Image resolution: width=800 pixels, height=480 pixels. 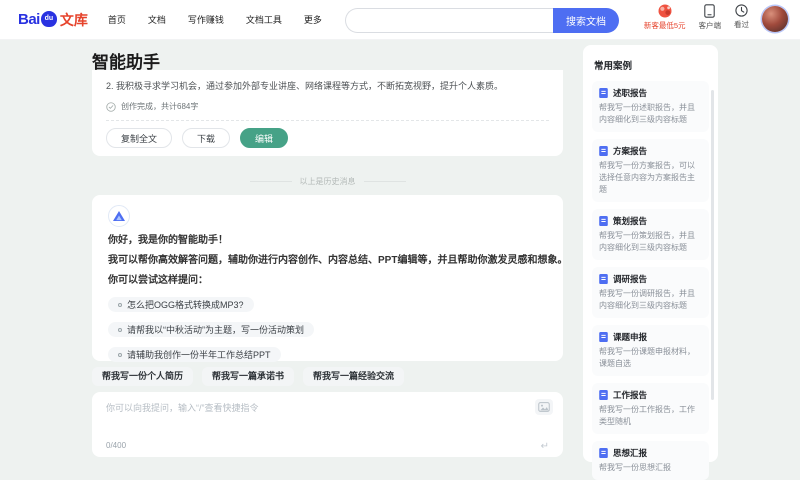 What do you see at coordinates (264, 19) in the screenshot?
I see `nav-item-tools: 文档工具` at bounding box center [264, 19].